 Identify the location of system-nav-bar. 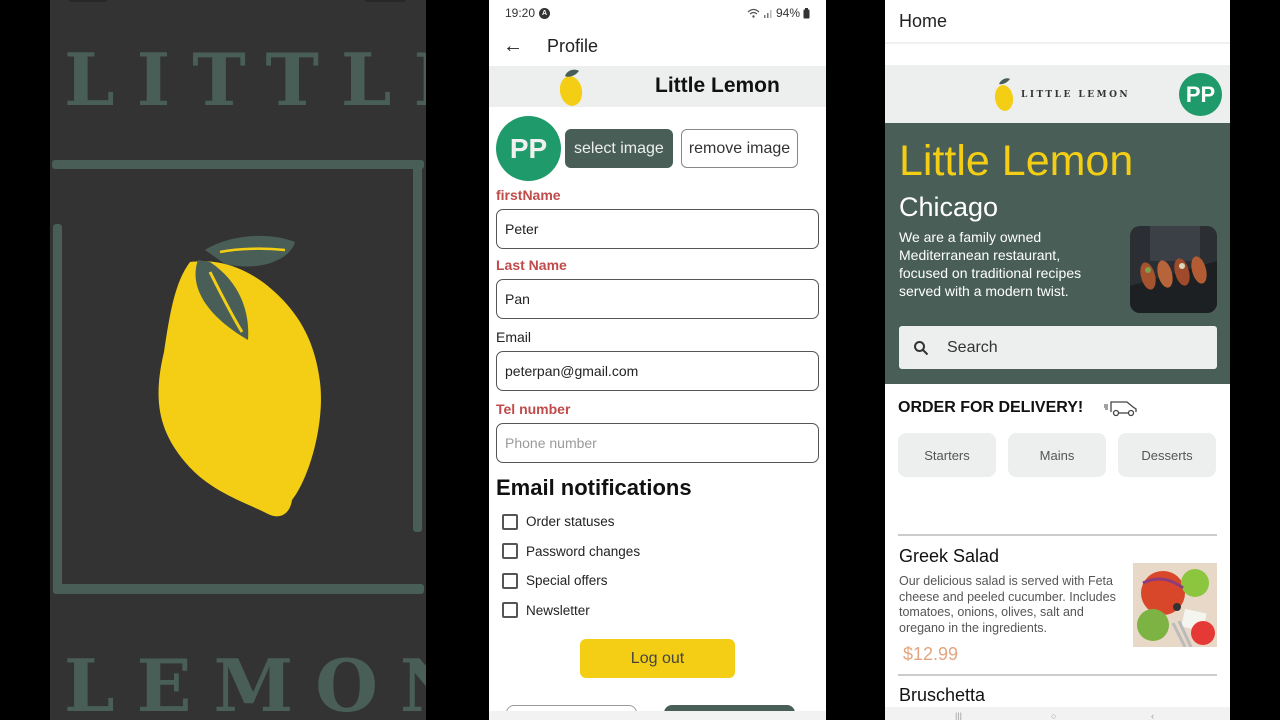
(657, 715).